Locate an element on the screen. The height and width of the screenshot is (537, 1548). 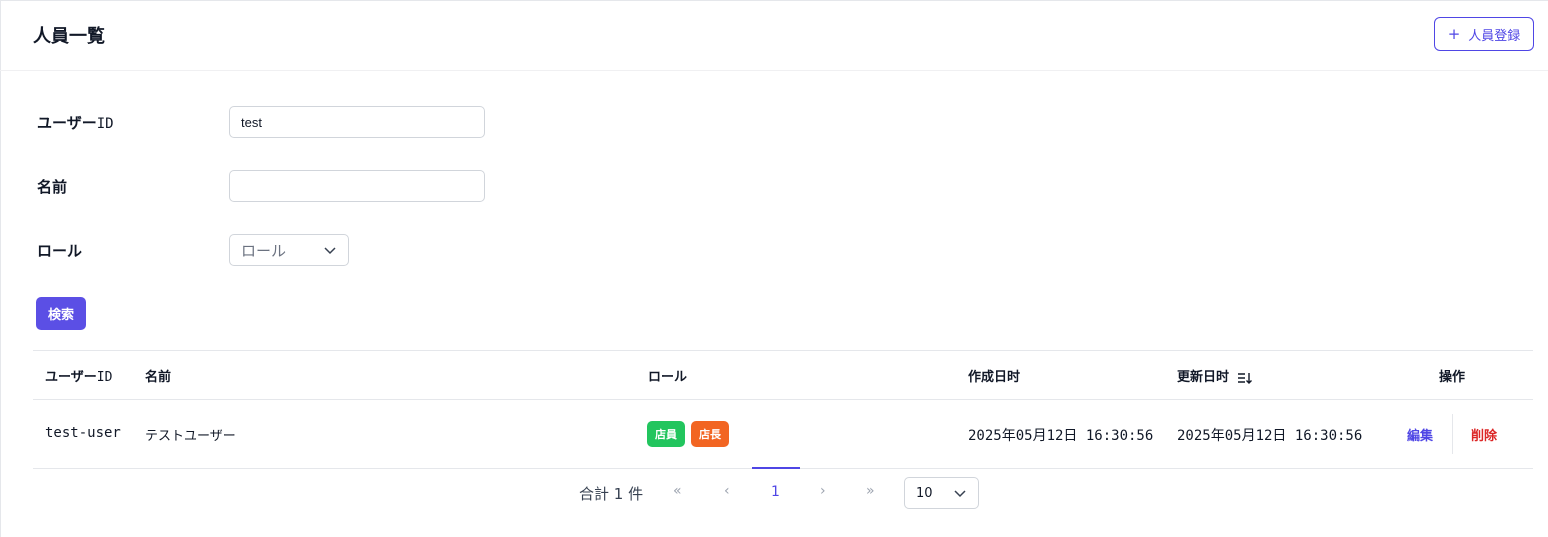
page-size-value: 10 is located at coordinates (924, 493).